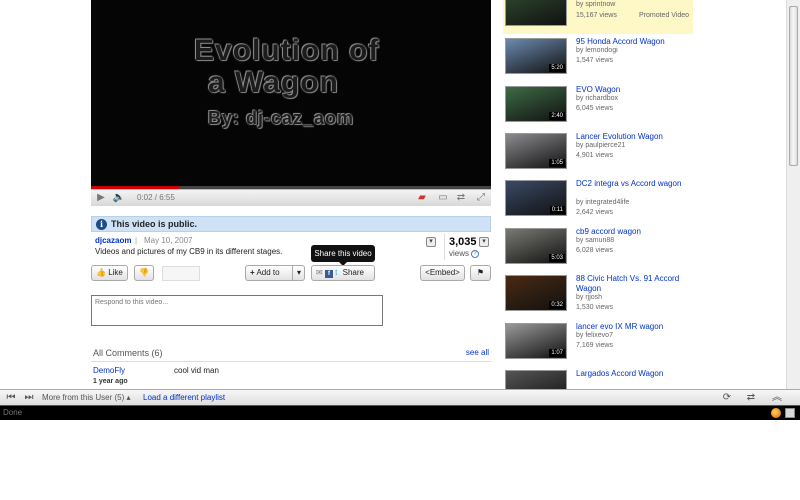  What do you see at coordinates (790, 413) in the screenshot?
I see `addon-status-icon` at bounding box center [790, 413].